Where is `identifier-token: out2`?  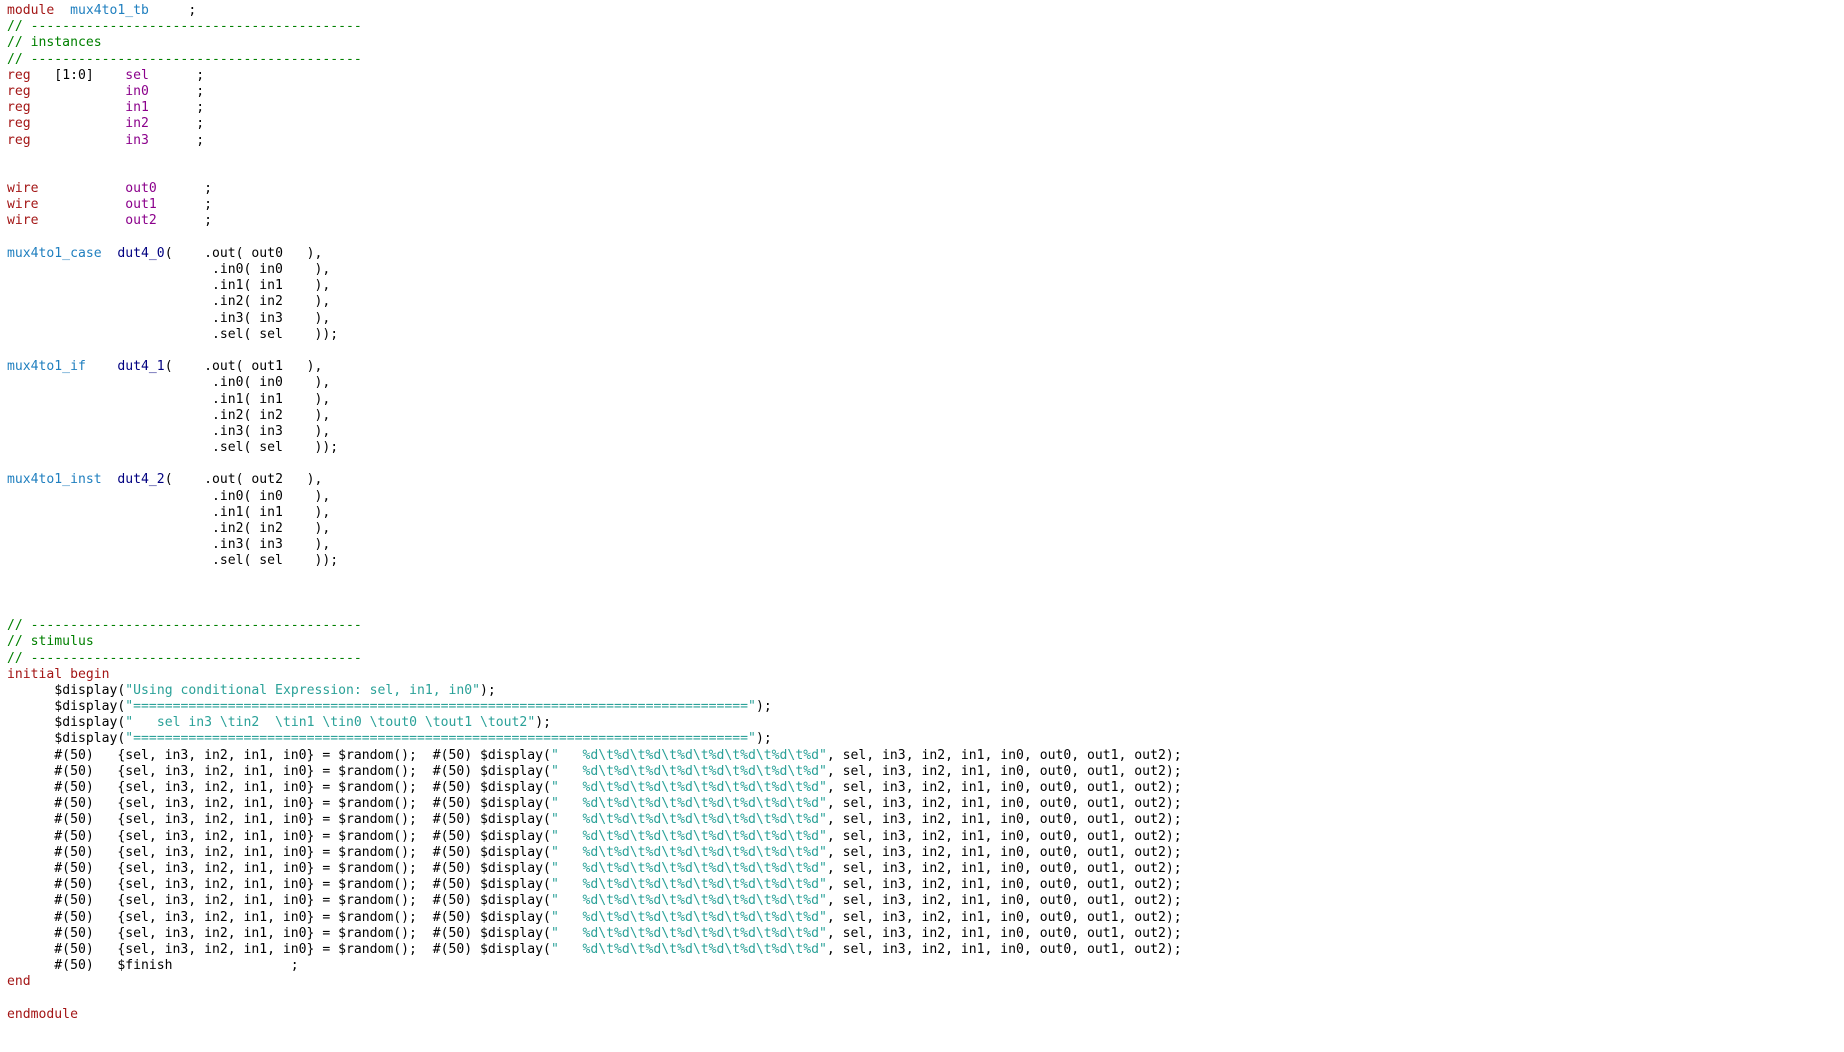
identifier-token: out2 is located at coordinates (141, 221).